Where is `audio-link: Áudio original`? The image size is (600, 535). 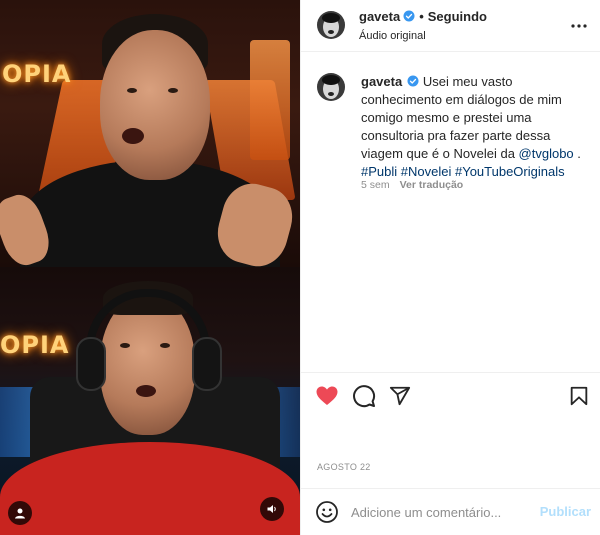 audio-link: Áudio original is located at coordinates (392, 36).